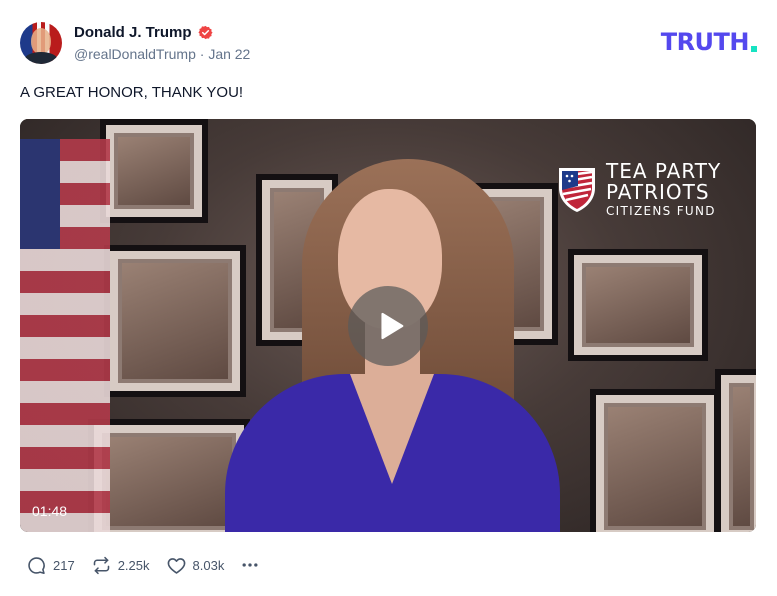 The image size is (777, 596). What do you see at coordinates (135, 54) in the screenshot?
I see `author-handle: @realDonaldTrump` at bounding box center [135, 54].